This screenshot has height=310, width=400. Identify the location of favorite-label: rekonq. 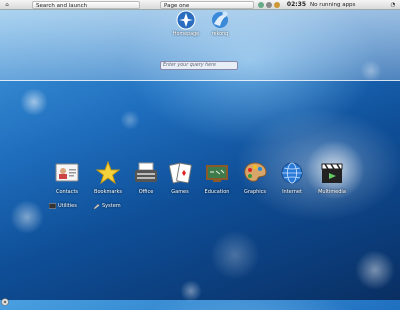
(220, 34).